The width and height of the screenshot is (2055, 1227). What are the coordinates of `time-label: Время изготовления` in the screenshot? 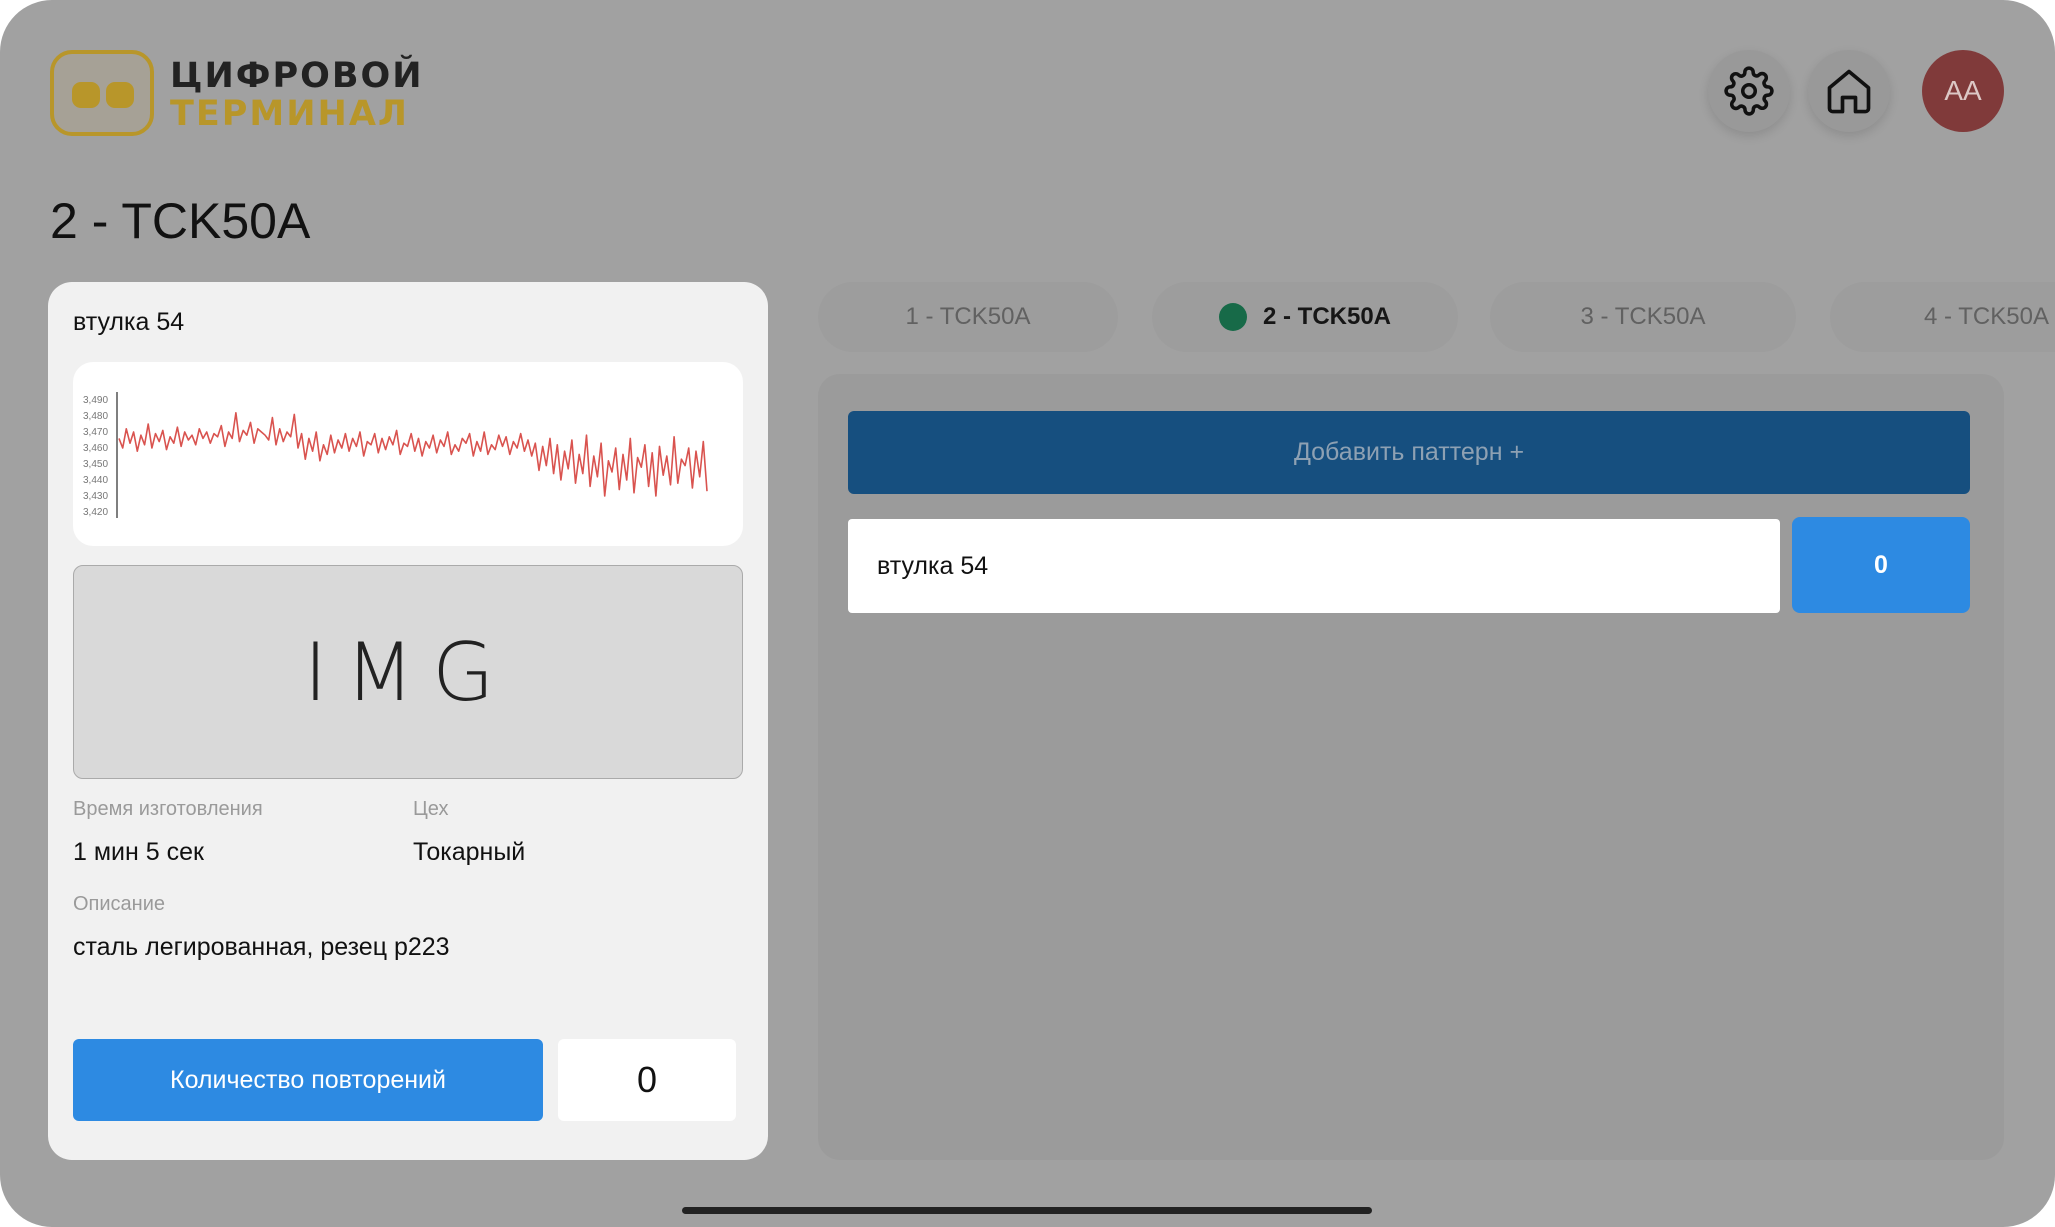 It's located at (168, 809).